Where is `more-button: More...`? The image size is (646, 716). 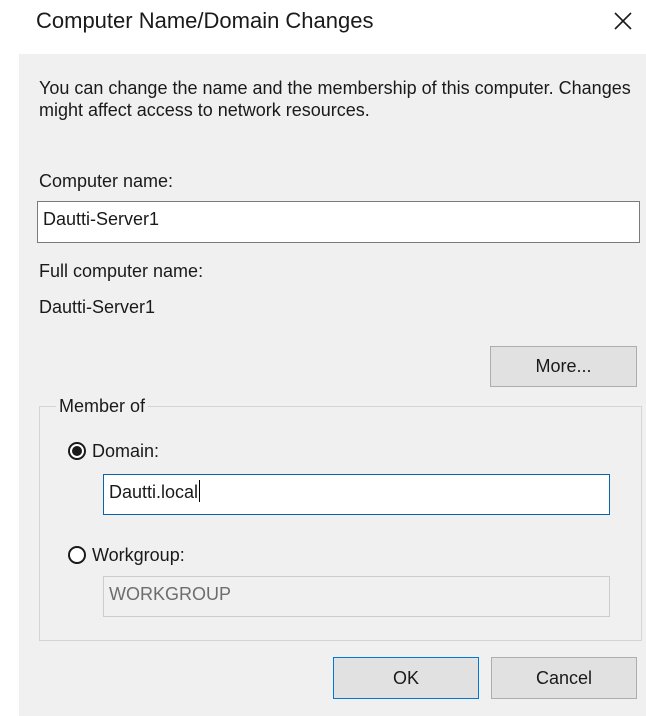
more-button: More... is located at coordinates (563, 366).